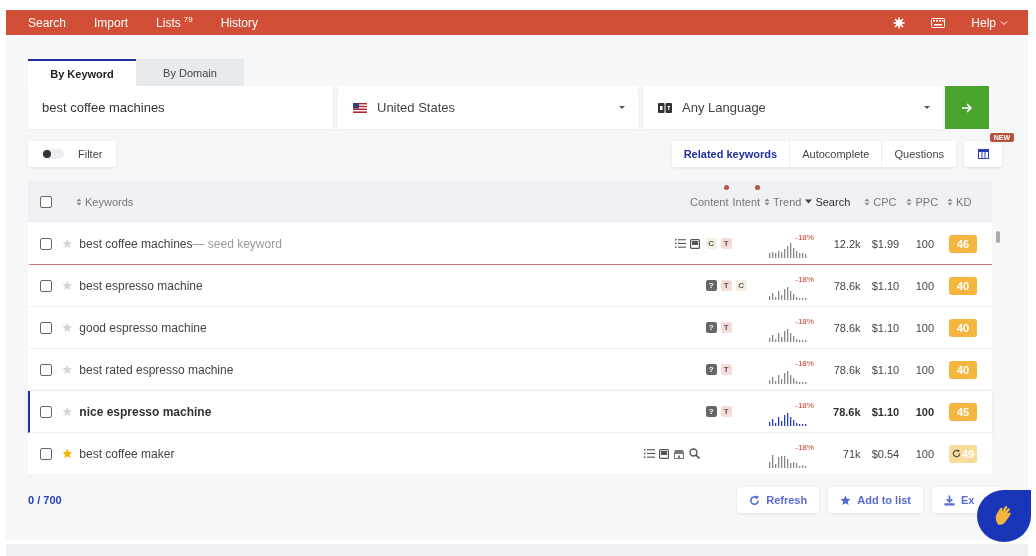  I want to click on column-header: PPC, so click(922, 195).